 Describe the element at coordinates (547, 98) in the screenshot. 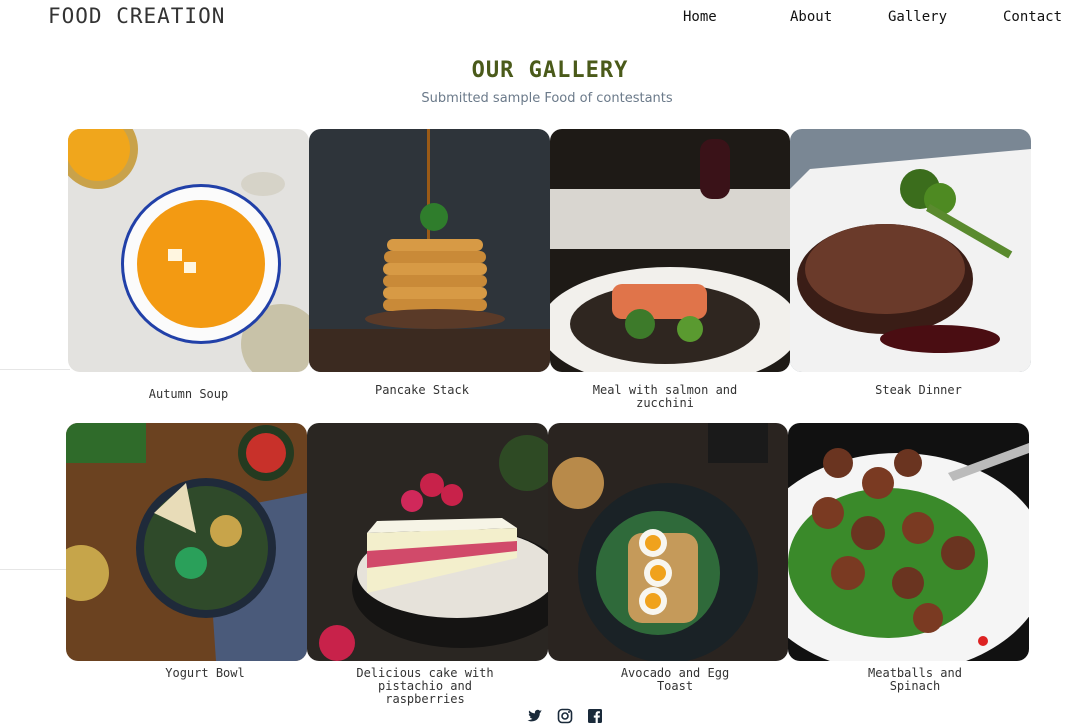

I see `gallery-subtitle: Submitted sample Food of contestants` at that location.